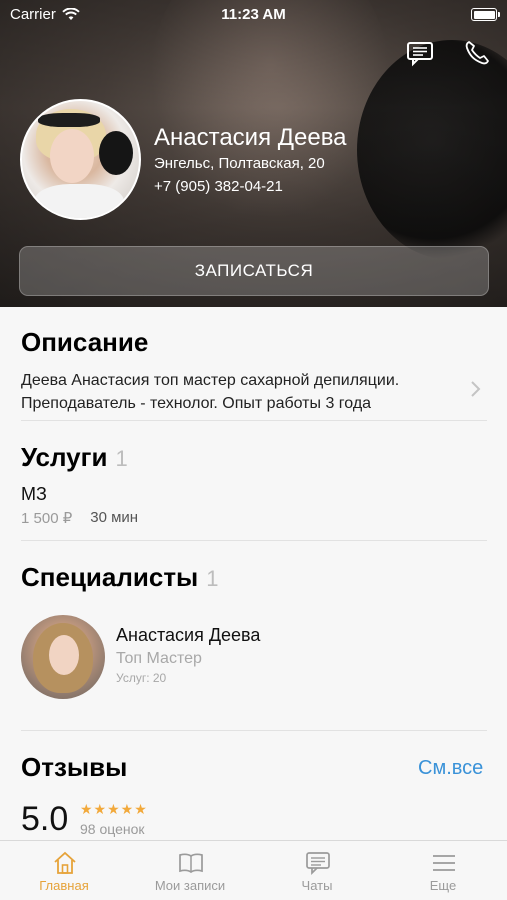  I want to click on services-title-label: Услуги, so click(64, 457).